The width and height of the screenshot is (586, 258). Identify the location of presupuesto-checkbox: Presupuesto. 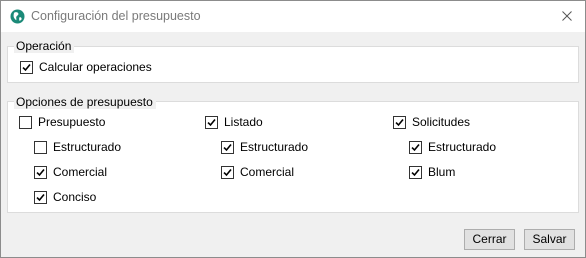
(62, 122).